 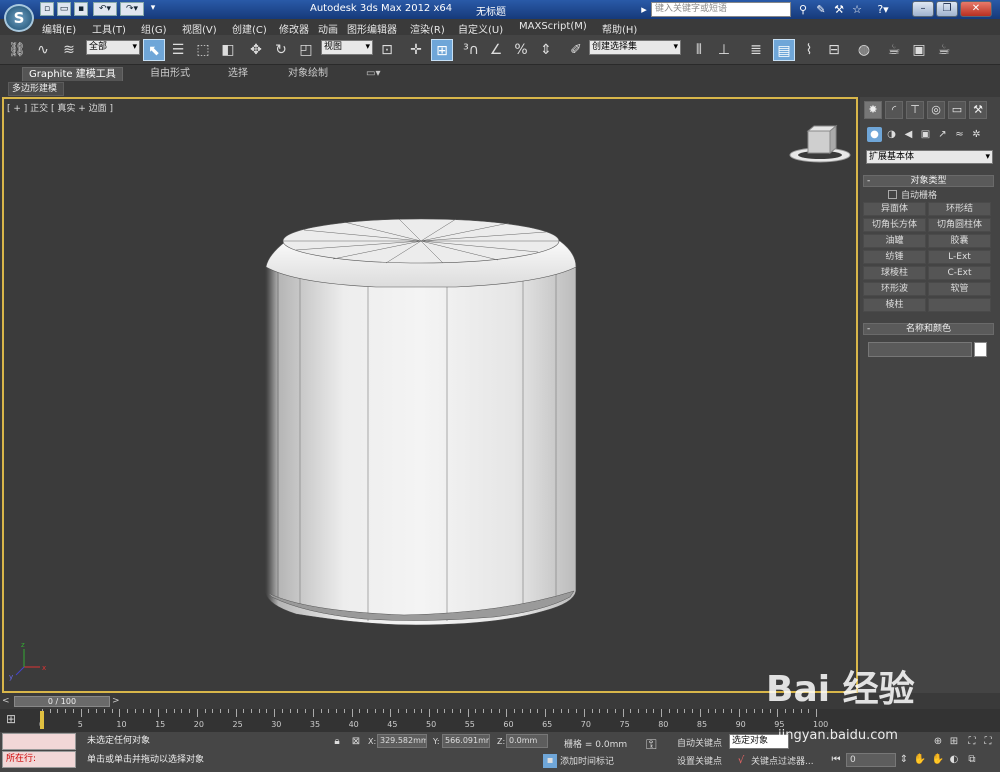 I want to click on geometry-icon: ●, so click(x=874, y=134).